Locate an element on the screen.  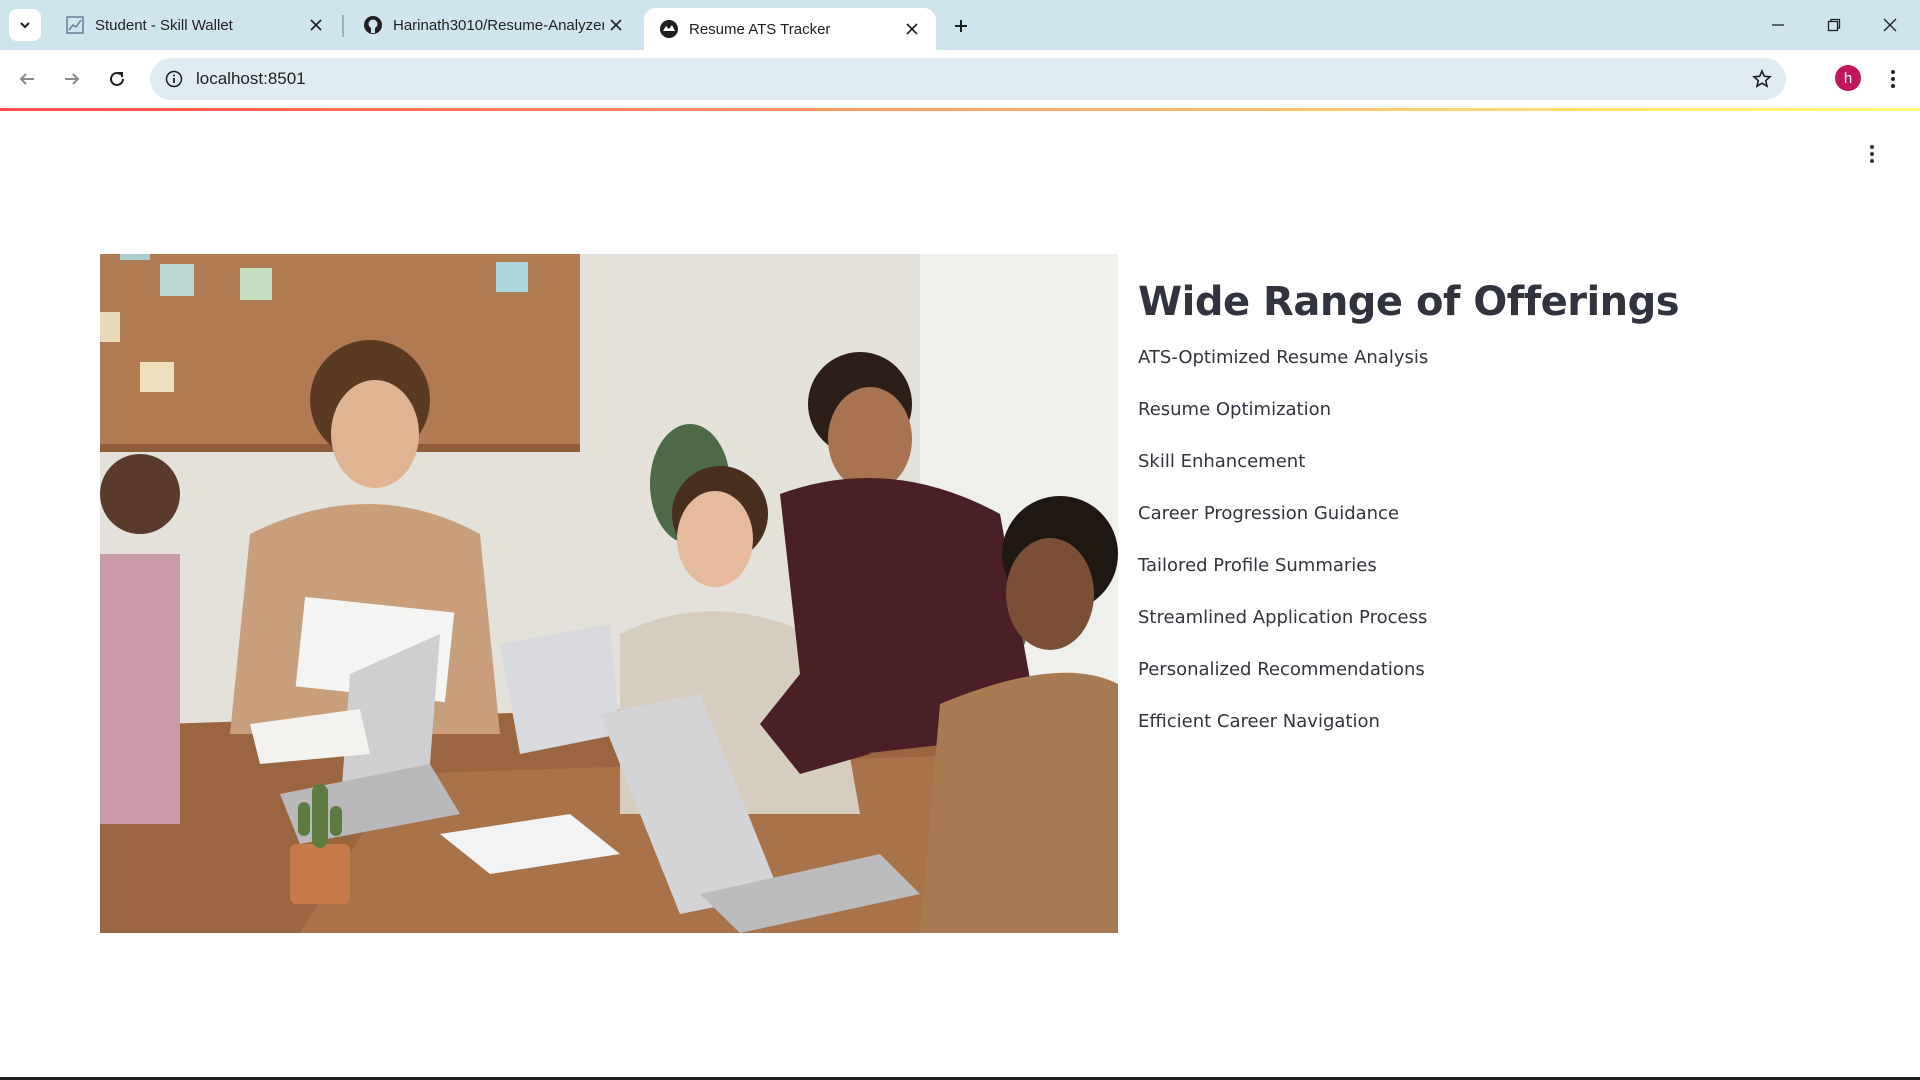
browser-toolbar: localhost:8501 h is located at coordinates (960, 79).